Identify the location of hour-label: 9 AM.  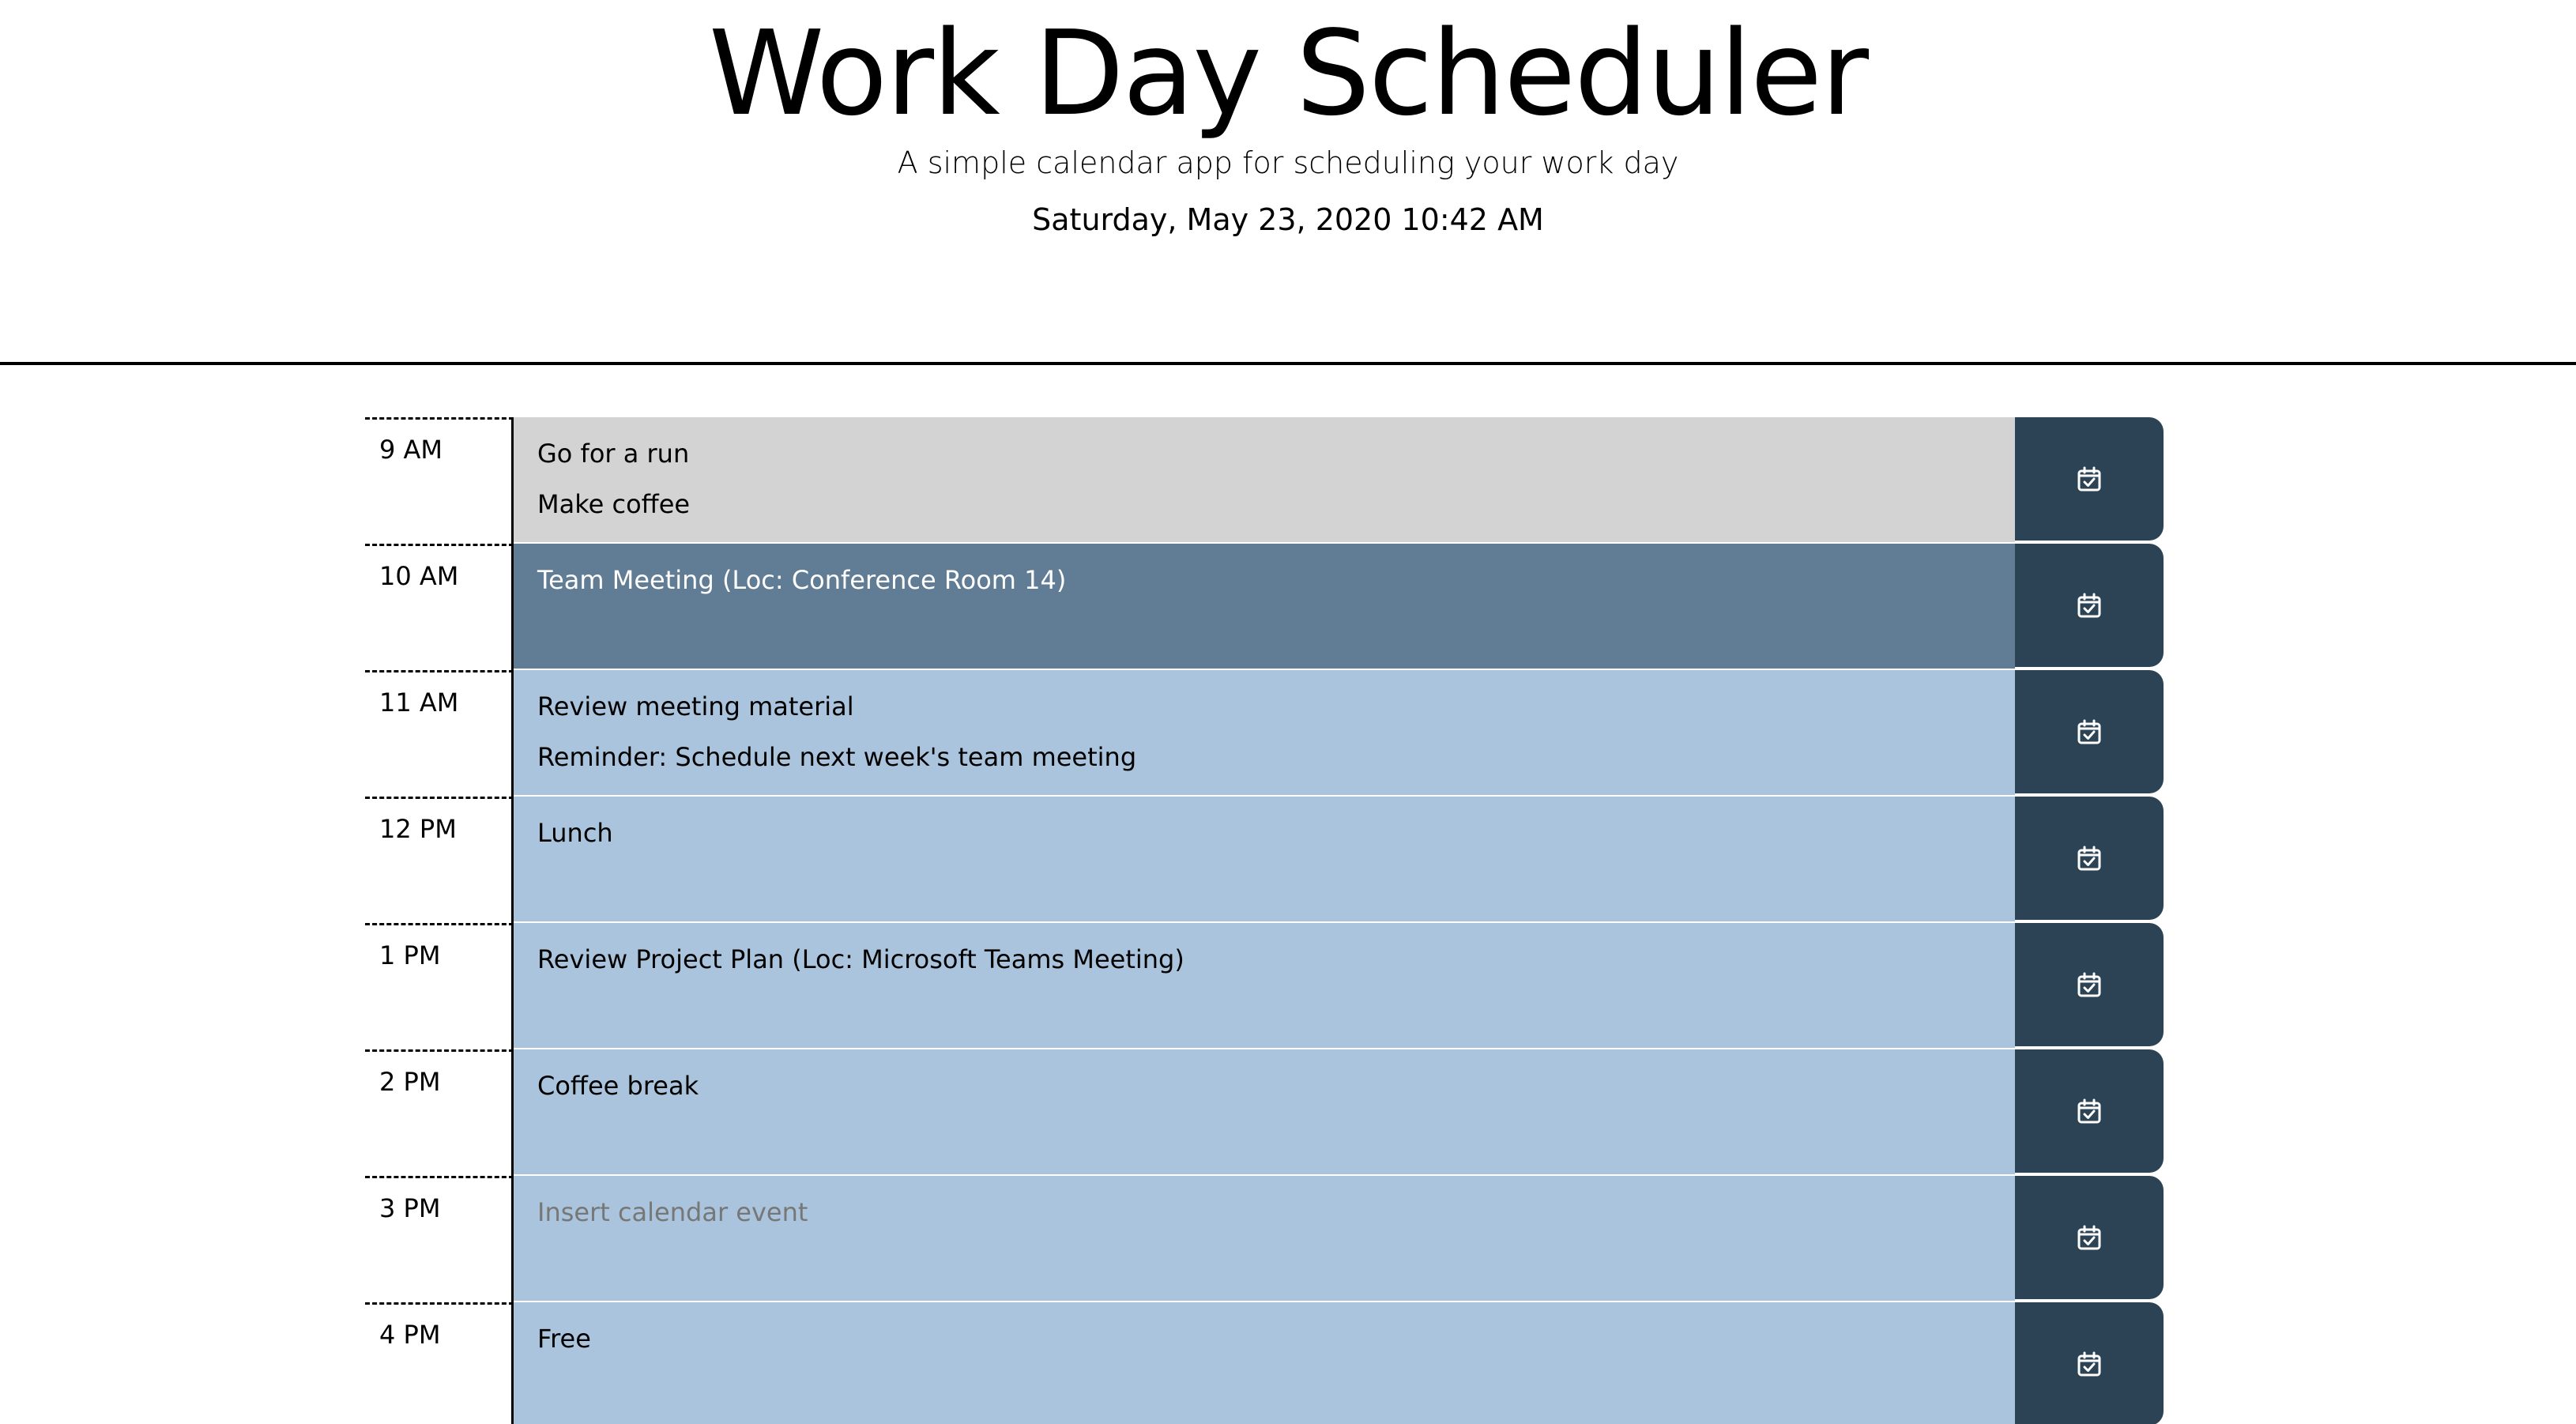
(439, 481).